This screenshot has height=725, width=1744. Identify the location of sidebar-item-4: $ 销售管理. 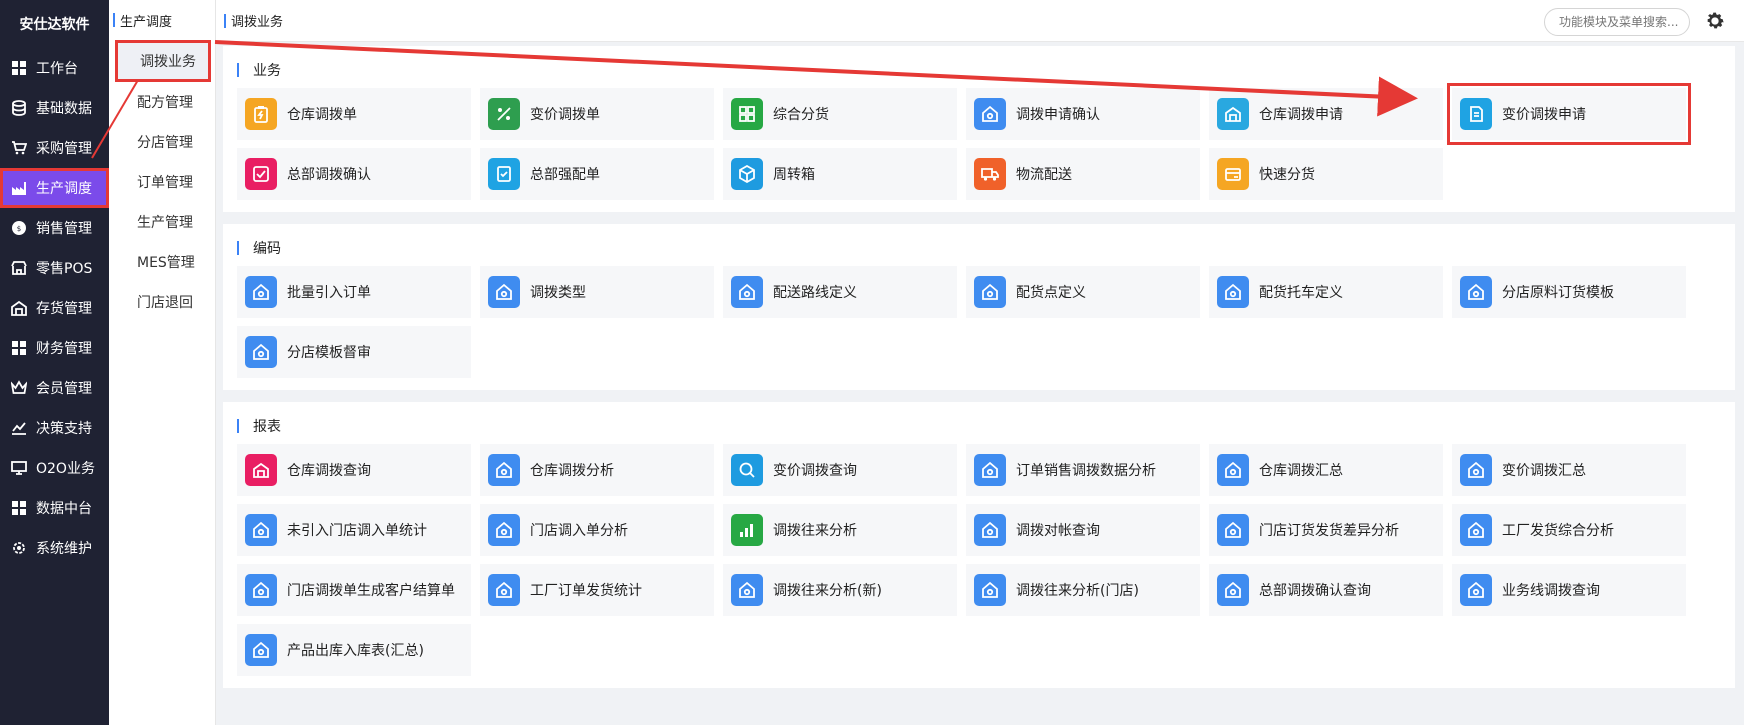
(54, 228).